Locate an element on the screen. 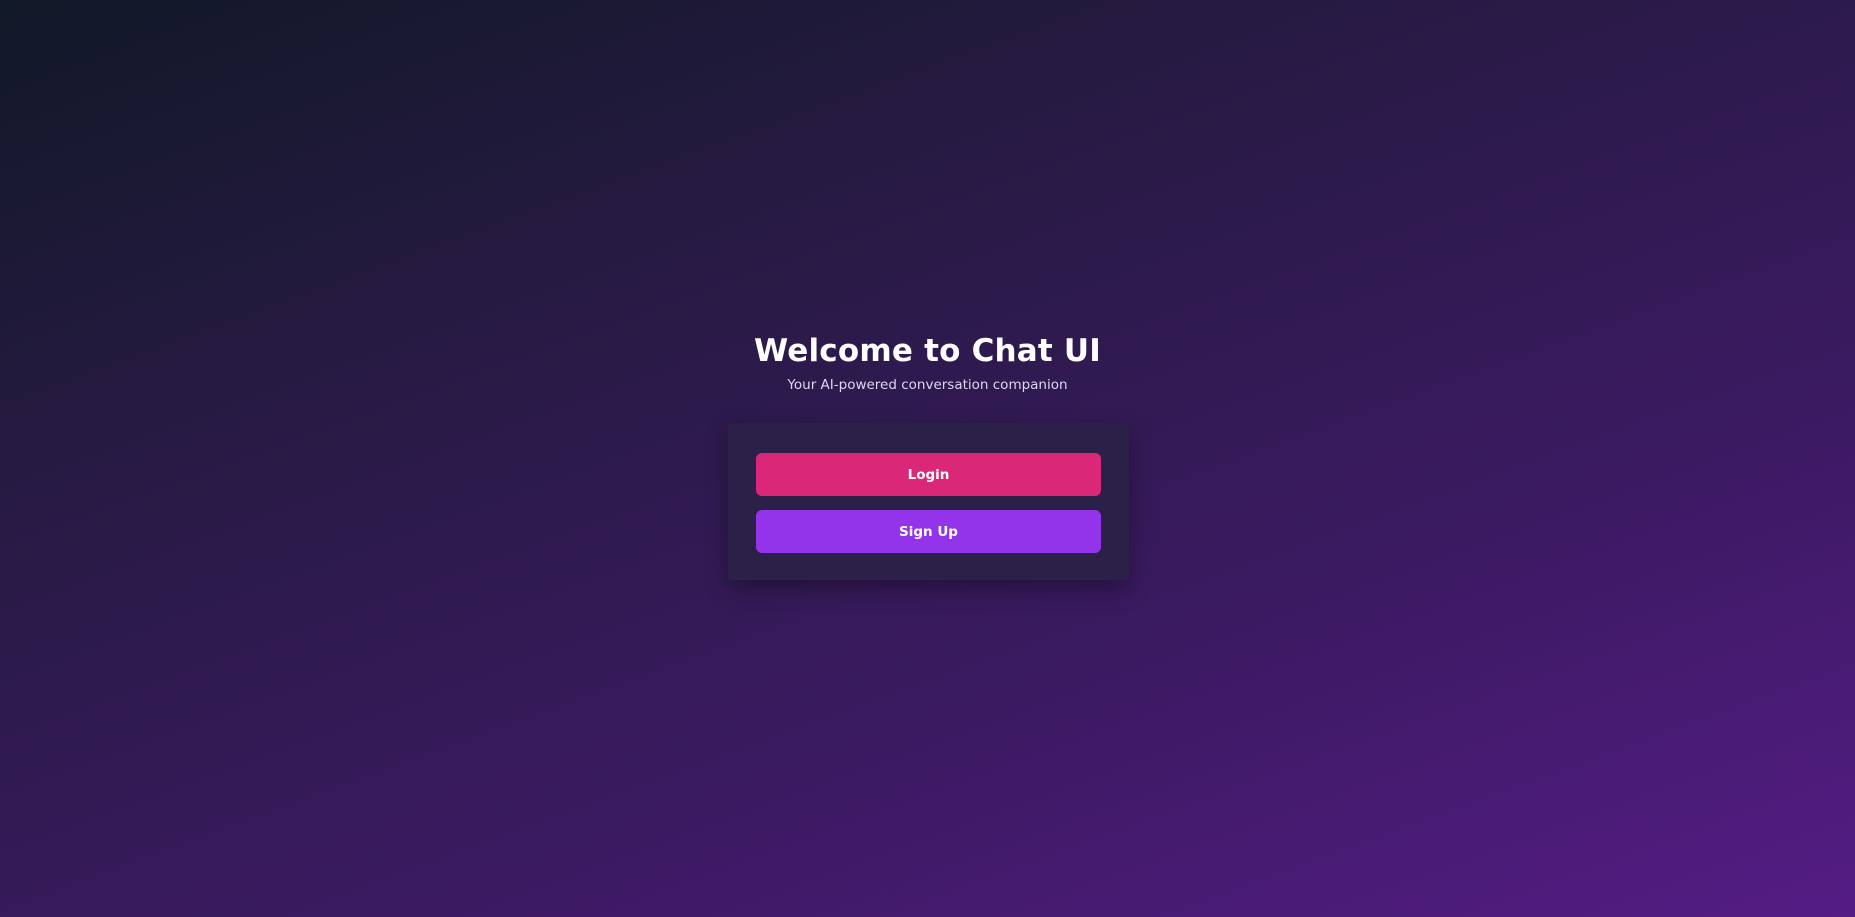 Image resolution: width=1855 pixels, height=917 pixels. signup-button: Sign Up is located at coordinates (928, 531).